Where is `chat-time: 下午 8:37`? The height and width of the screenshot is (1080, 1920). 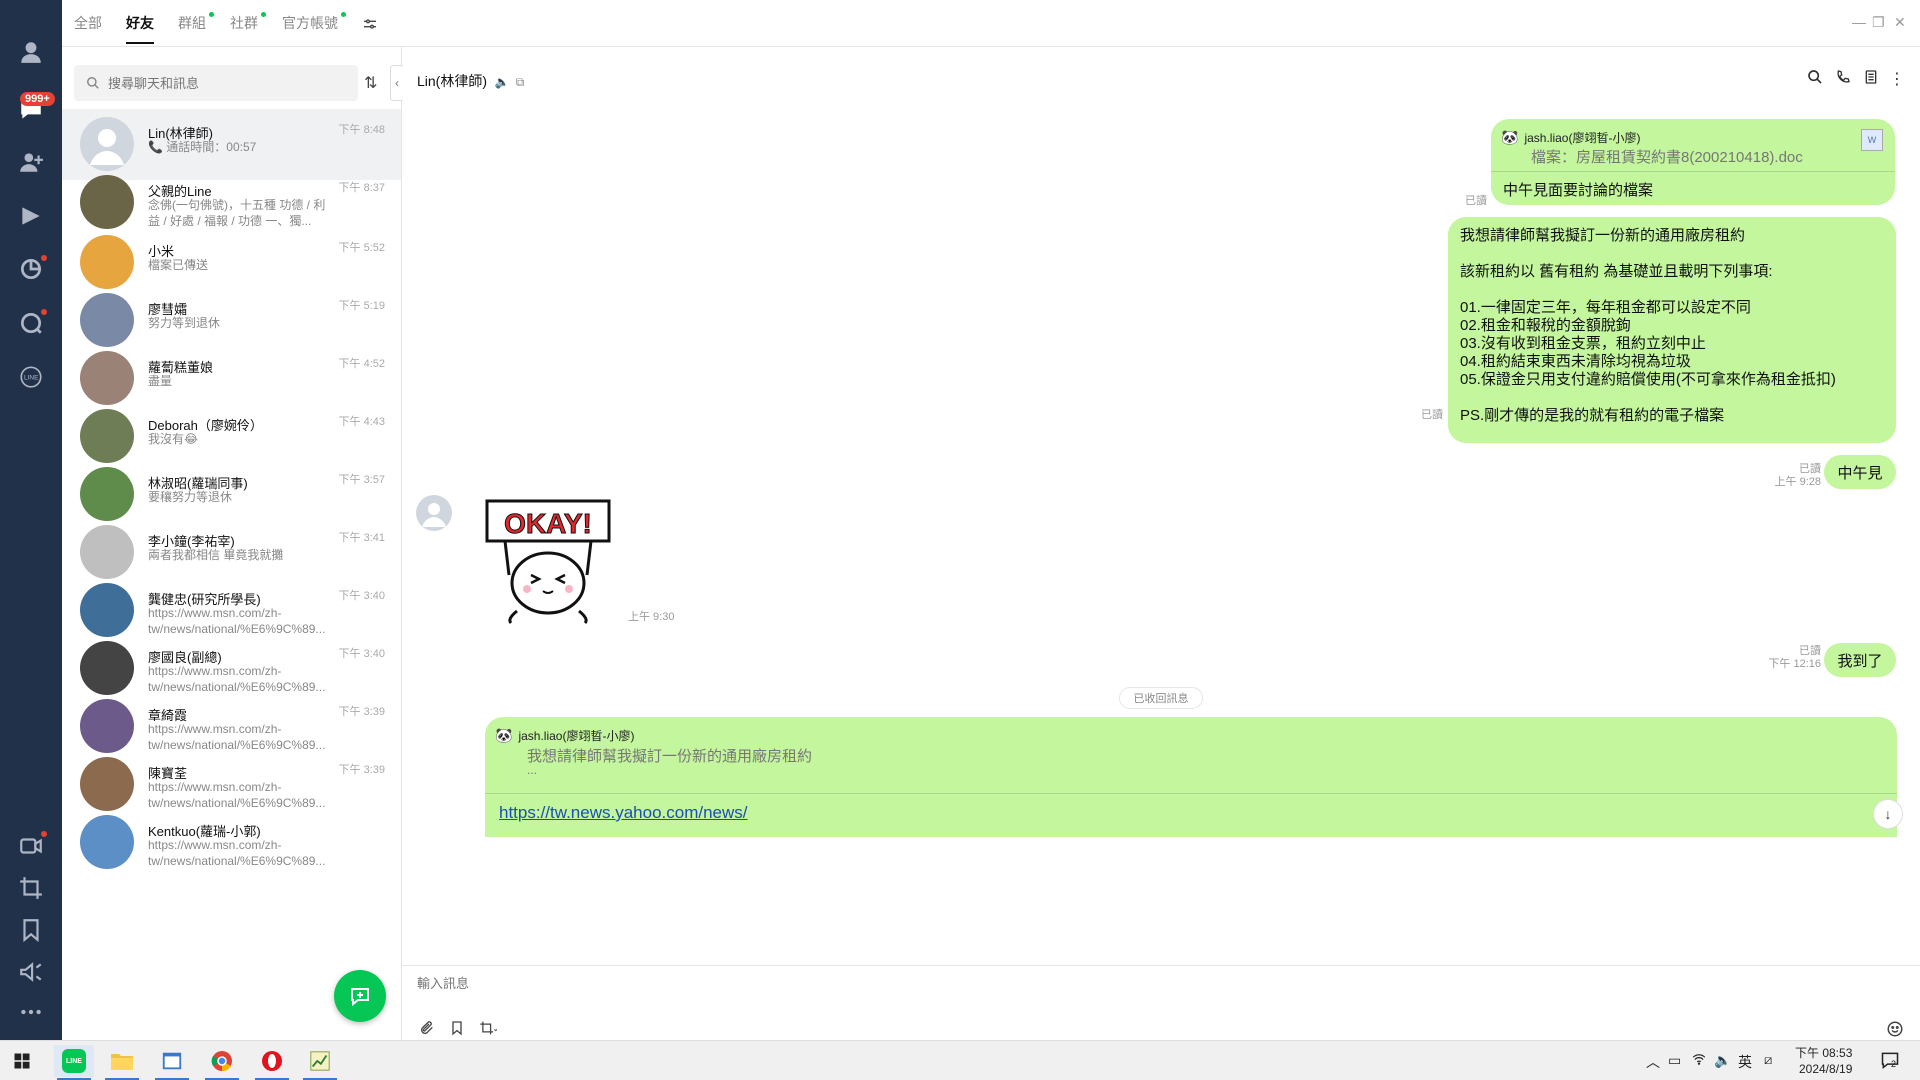 chat-time: 下午 8:37 is located at coordinates (361, 188).